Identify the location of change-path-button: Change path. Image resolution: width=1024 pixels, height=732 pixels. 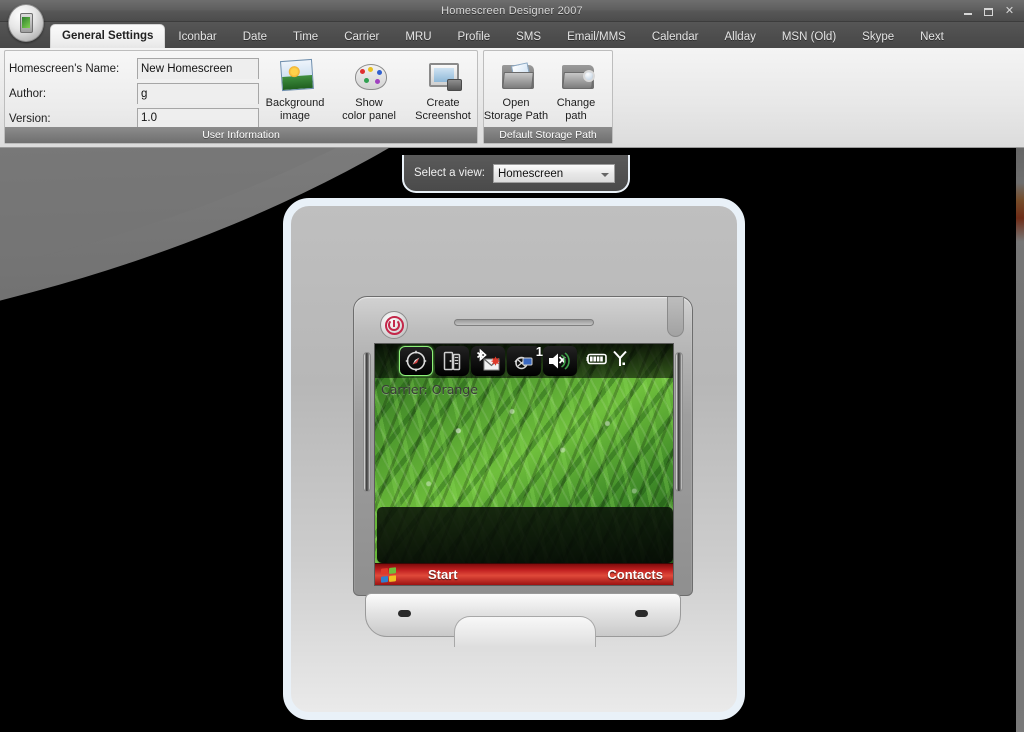
(579, 92).